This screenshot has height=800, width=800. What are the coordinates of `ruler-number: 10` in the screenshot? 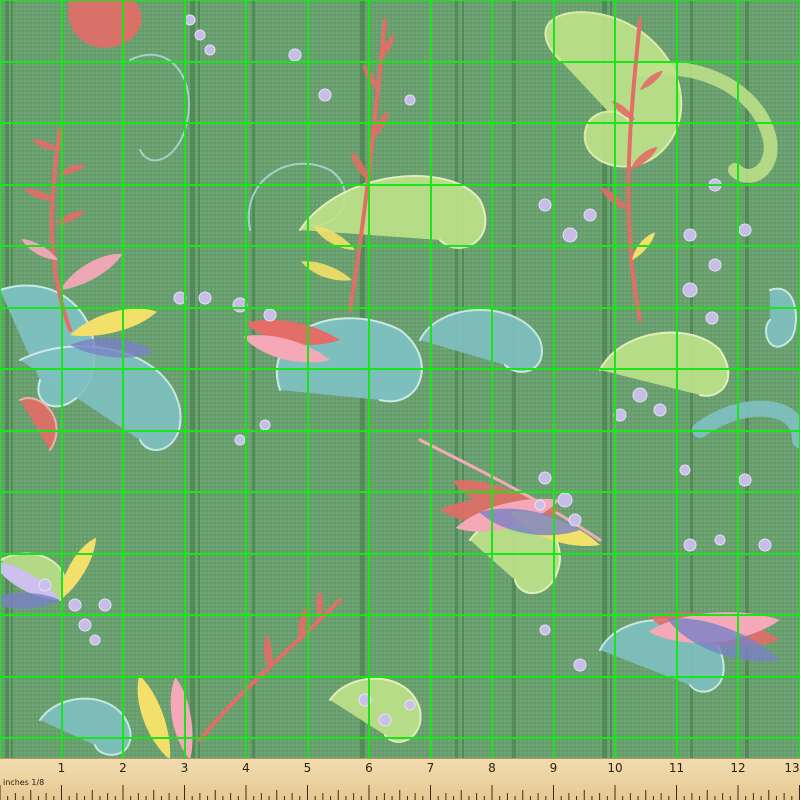 It's located at (615, 768).